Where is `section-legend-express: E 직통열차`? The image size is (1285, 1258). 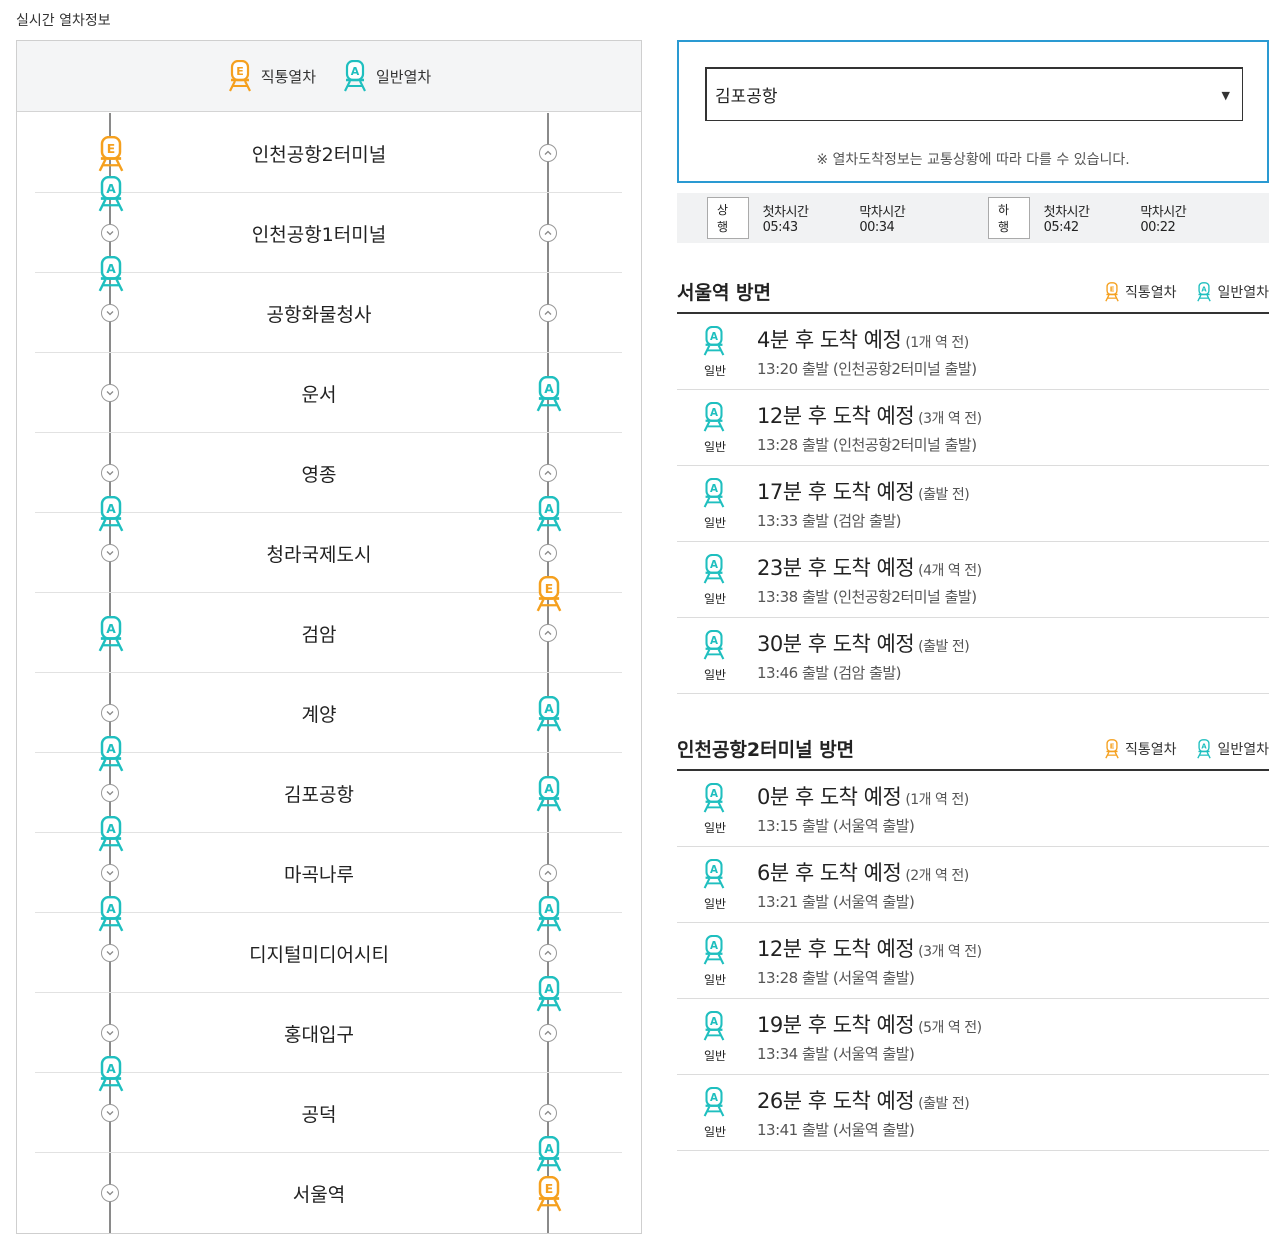
section-legend-express: E 직통열차 is located at coordinates (1140, 292).